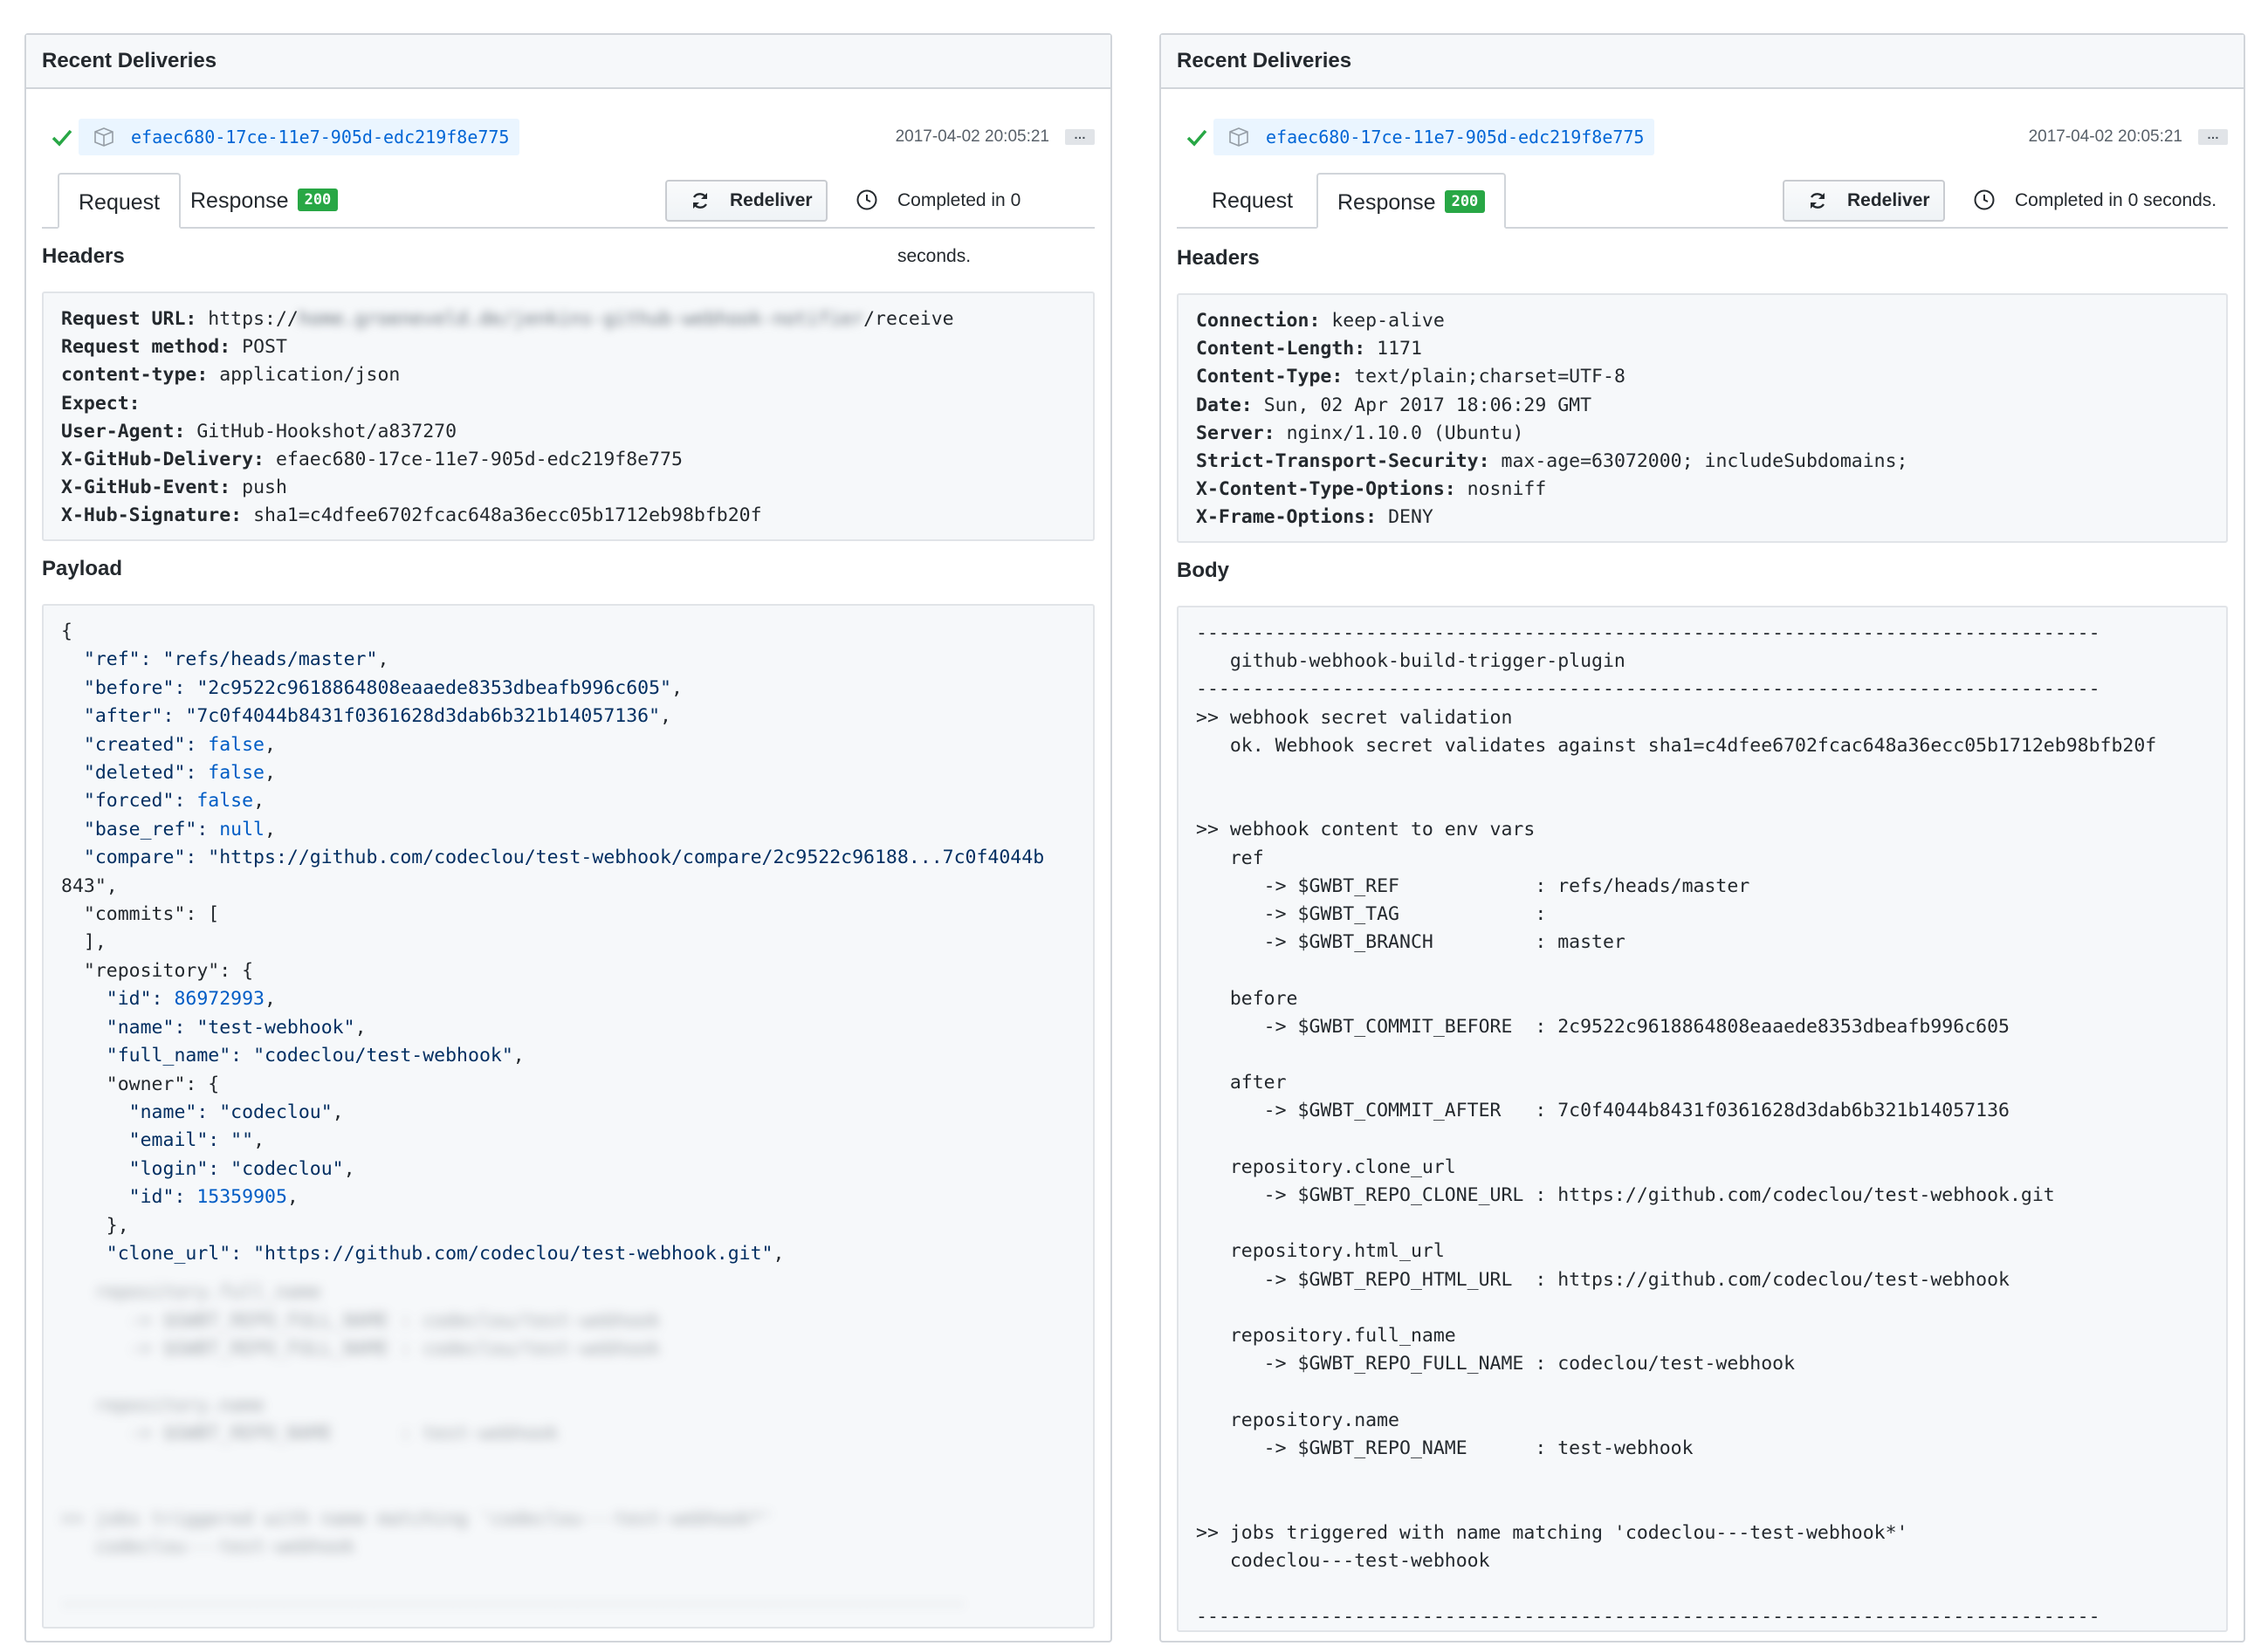  What do you see at coordinates (1388, 321) in the screenshot?
I see `header-value: keep-alive` at bounding box center [1388, 321].